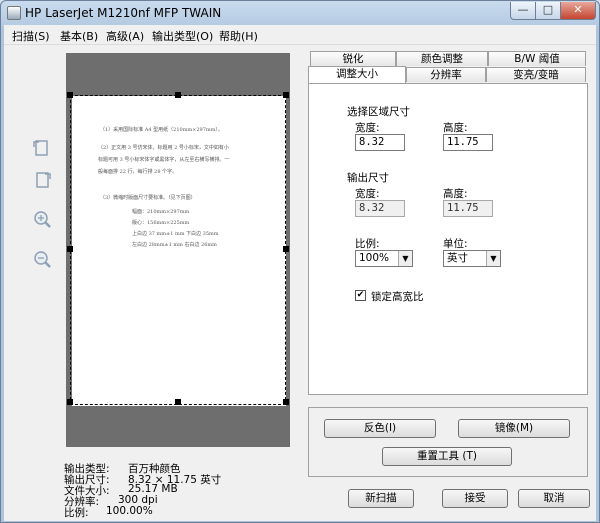 The width and height of the screenshot is (600, 523). What do you see at coordinates (14, 13) in the screenshot?
I see `app-icon` at bounding box center [14, 13].